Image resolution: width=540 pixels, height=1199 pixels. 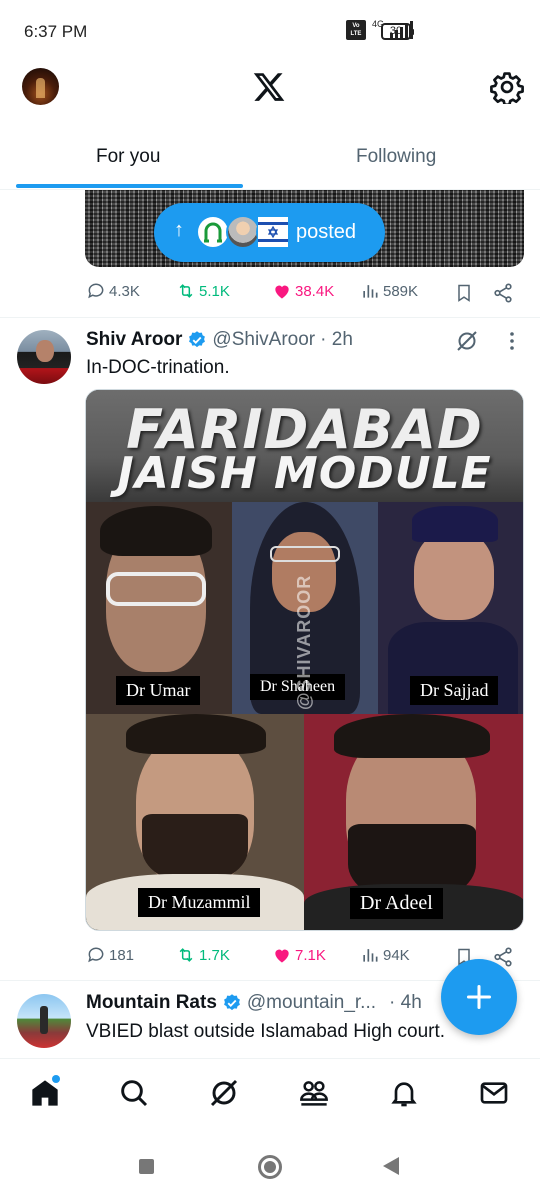 What do you see at coordinates (151, 1003) in the screenshot?
I see `author-name: Mountain Rats` at bounding box center [151, 1003].